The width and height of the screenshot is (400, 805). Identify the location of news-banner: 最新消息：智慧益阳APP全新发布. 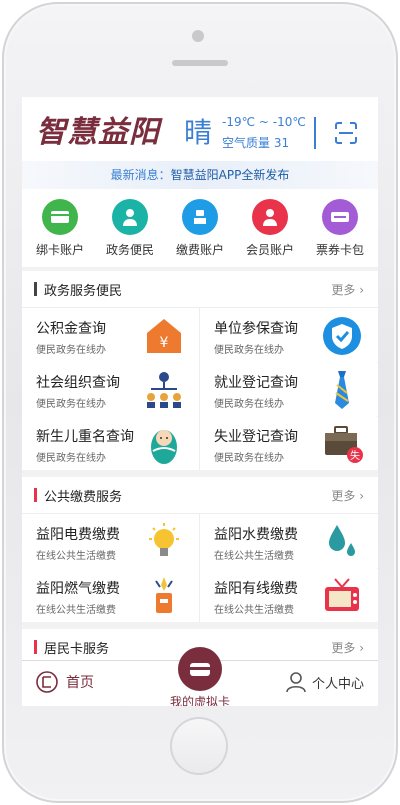
(200, 175).